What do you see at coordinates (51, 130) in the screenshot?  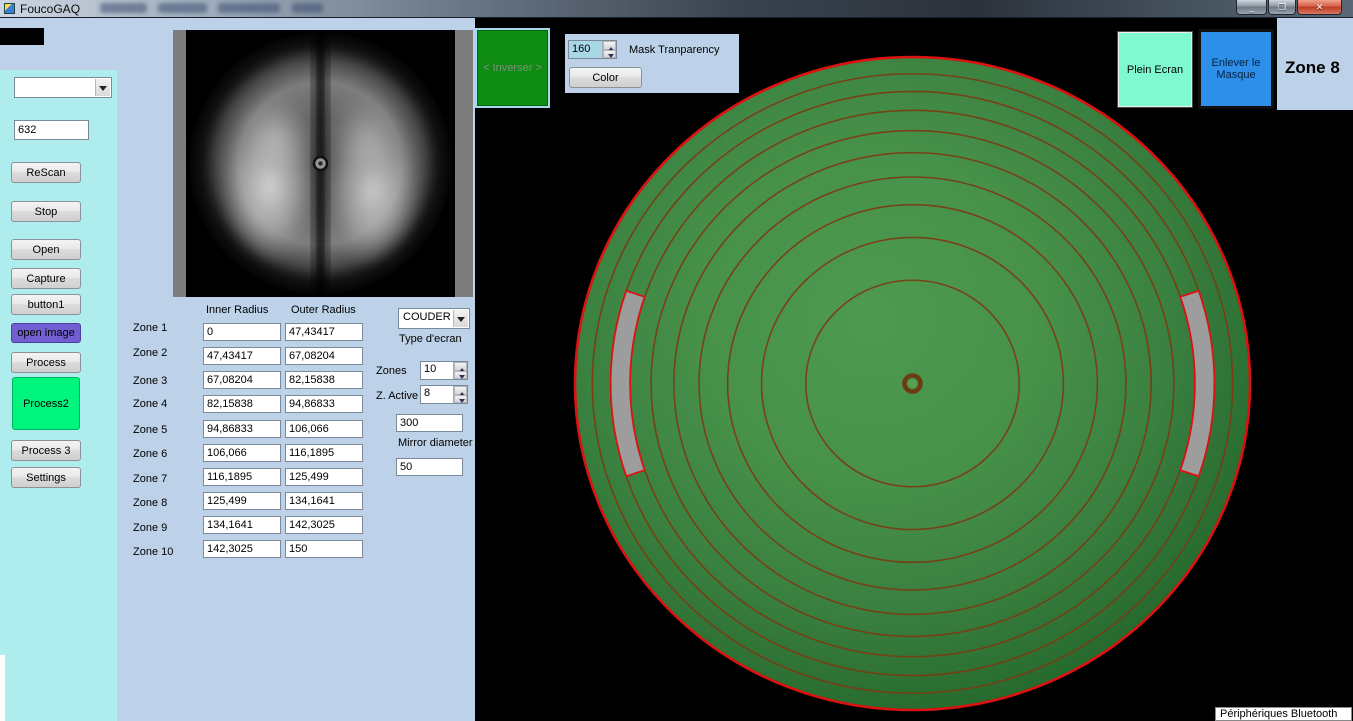 I see `wavelength-input` at bounding box center [51, 130].